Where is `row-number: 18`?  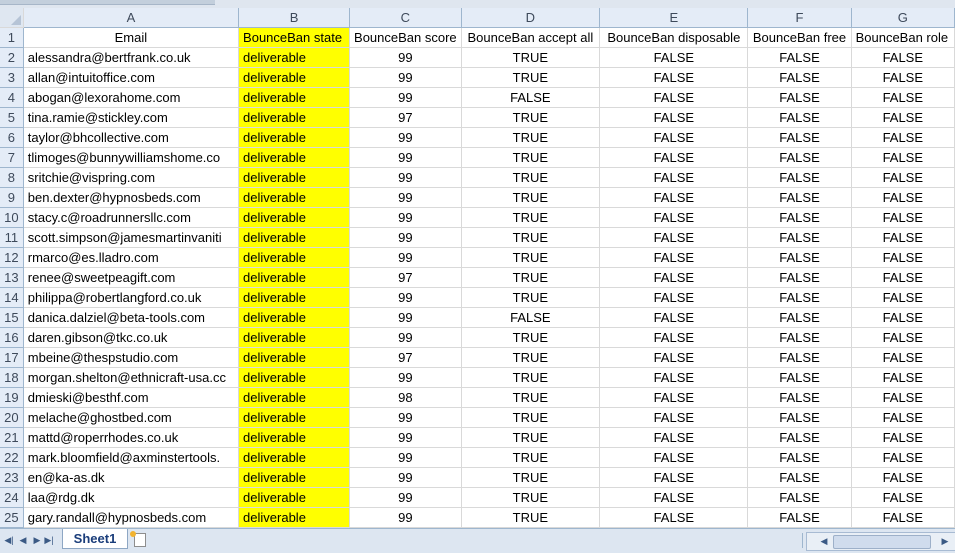
row-number: 18 is located at coordinates (12, 377).